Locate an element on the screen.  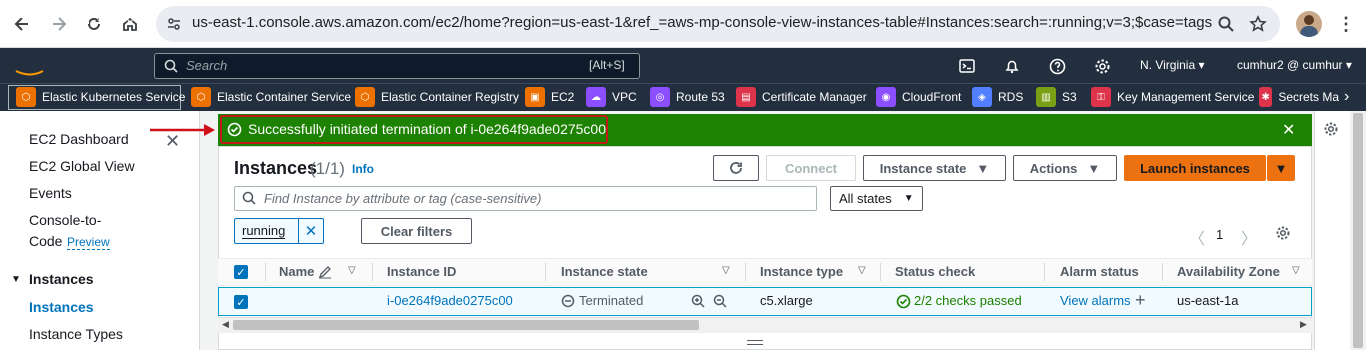
help-icon is located at coordinates (1057, 66).